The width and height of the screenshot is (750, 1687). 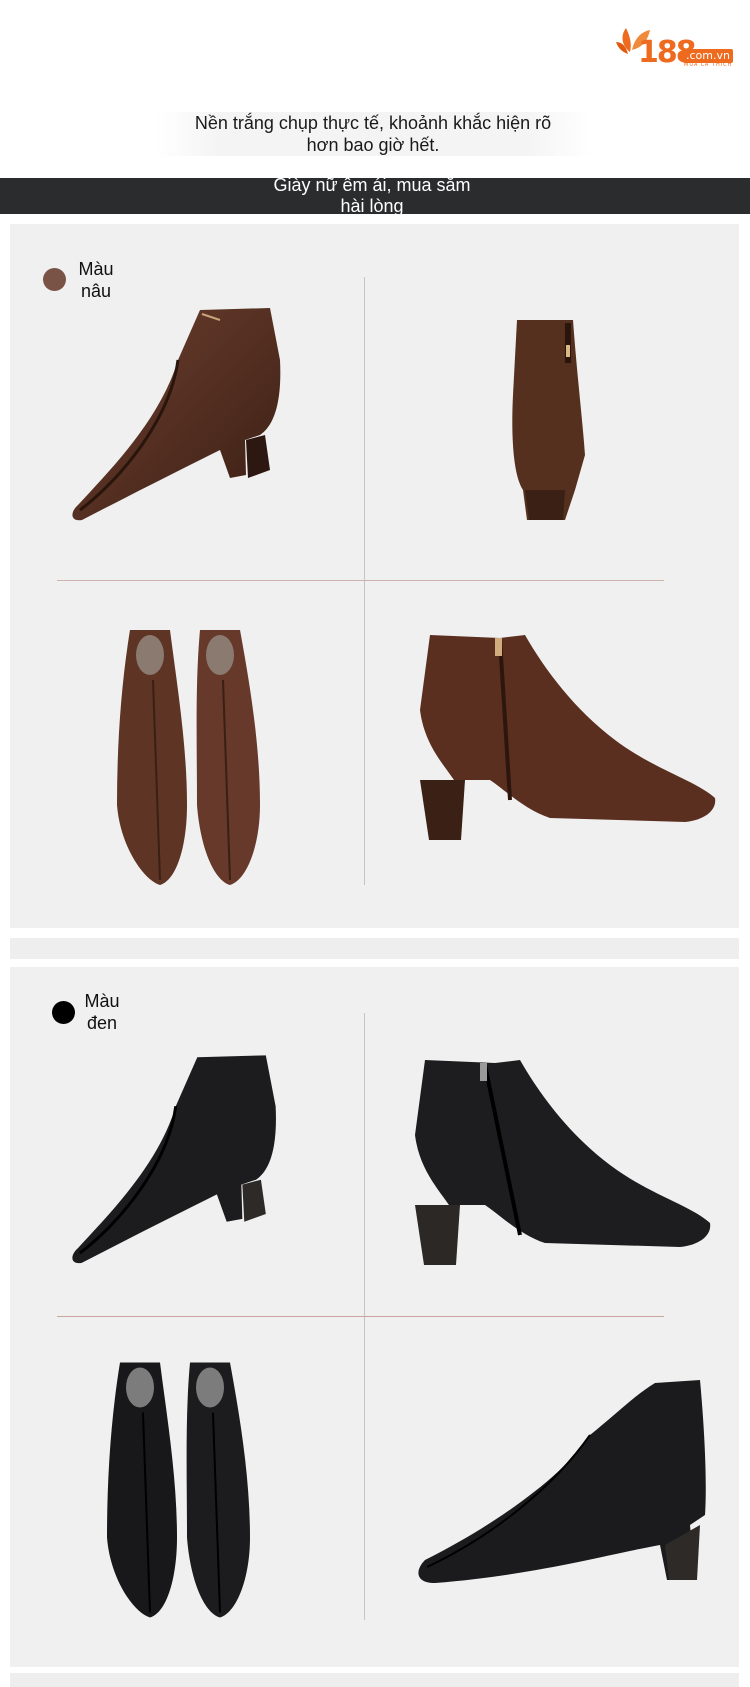 What do you see at coordinates (372, 206) in the screenshot?
I see `slogan-line-2: hài lòng` at bounding box center [372, 206].